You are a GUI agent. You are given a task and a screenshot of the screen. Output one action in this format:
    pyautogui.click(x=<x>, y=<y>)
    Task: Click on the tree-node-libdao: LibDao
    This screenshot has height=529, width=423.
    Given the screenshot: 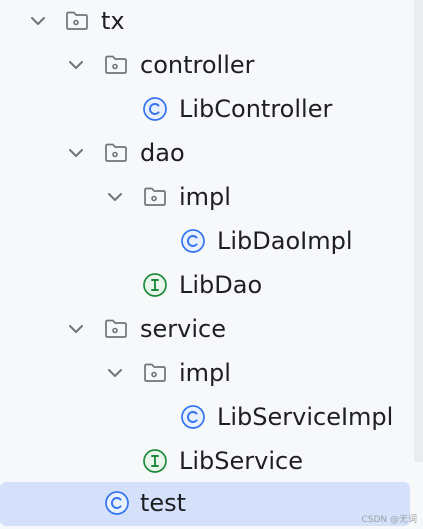 What is the action you would take?
    pyautogui.click(x=205, y=286)
    